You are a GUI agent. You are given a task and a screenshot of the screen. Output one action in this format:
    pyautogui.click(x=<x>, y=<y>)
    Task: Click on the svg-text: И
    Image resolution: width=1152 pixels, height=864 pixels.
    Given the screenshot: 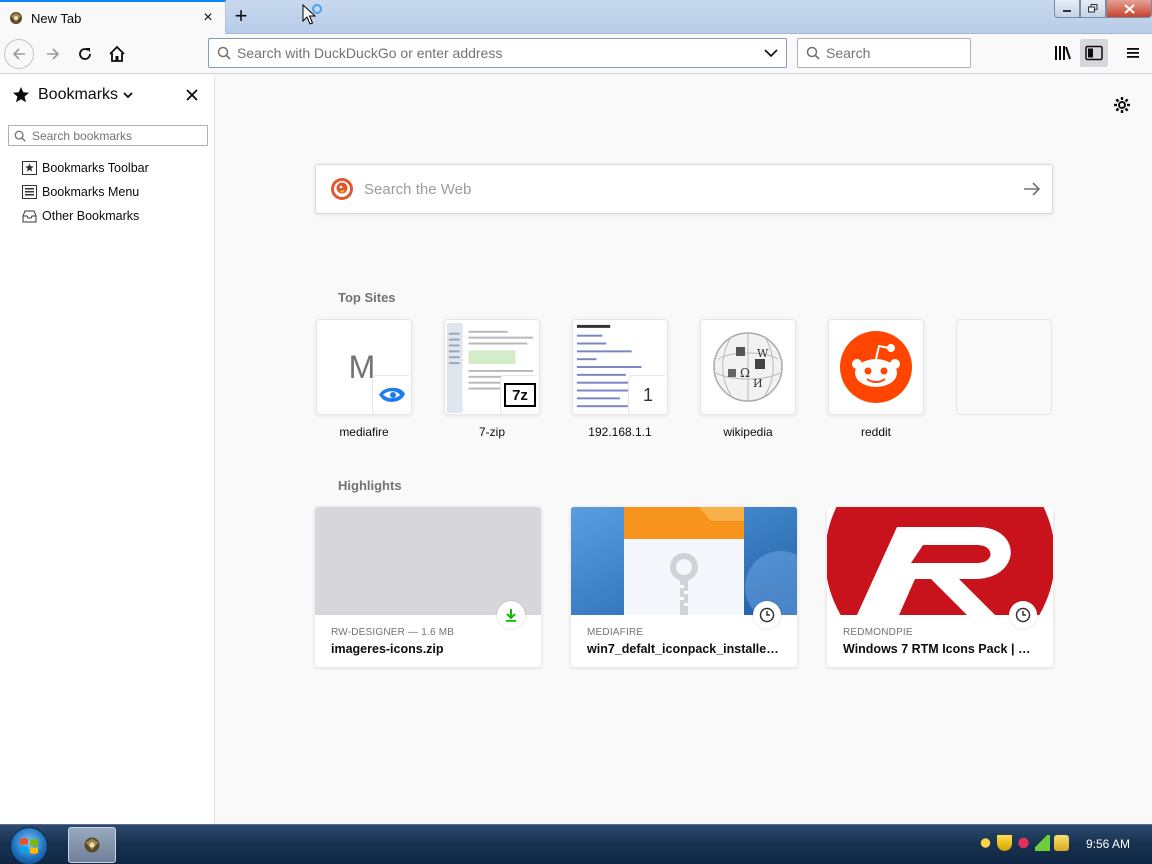 What is the action you would take?
    pyautogui.click(x=758, y=383)
    